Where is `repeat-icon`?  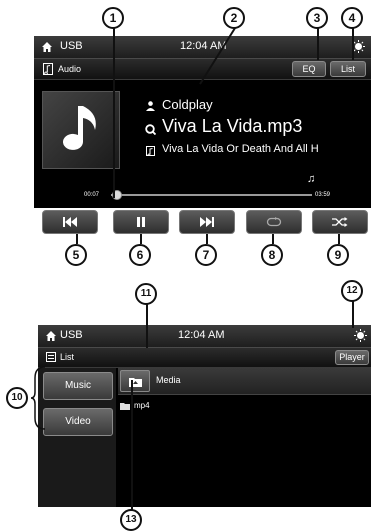
repeat-icon is located at coordinates (274, 222).